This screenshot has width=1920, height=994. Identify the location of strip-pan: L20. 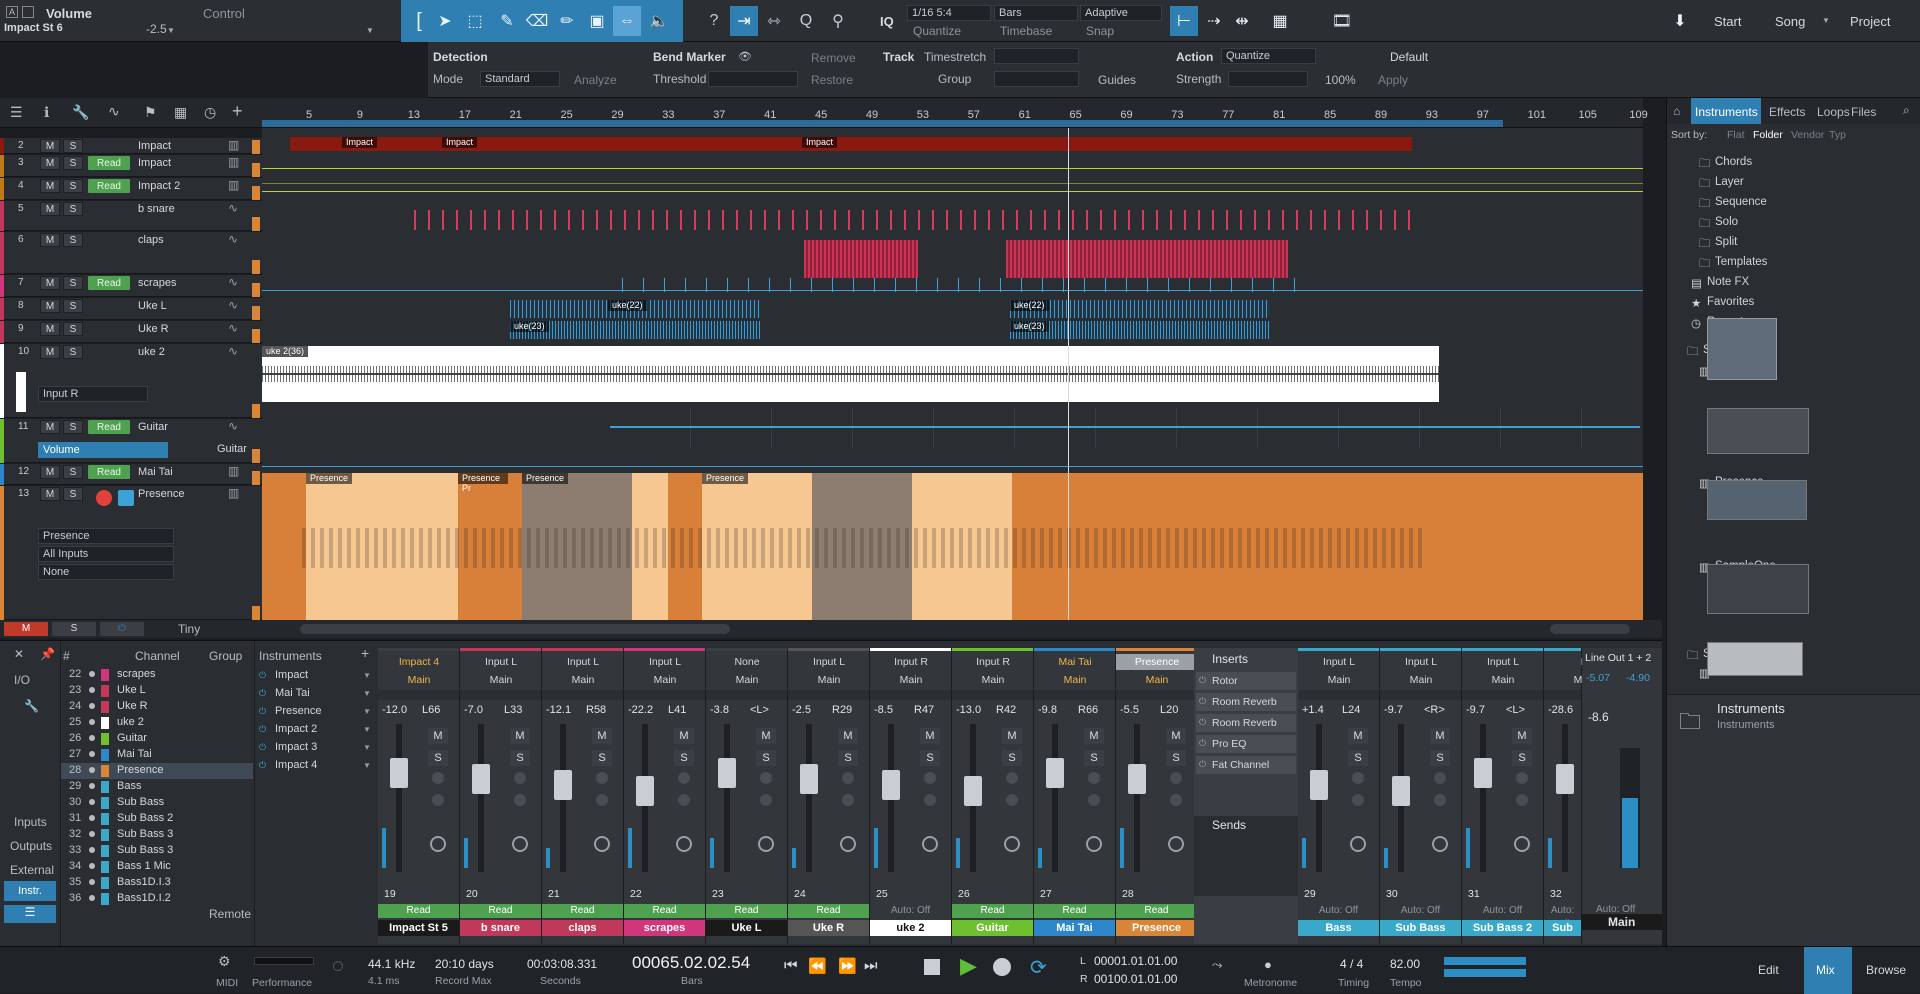
(1169, 710).